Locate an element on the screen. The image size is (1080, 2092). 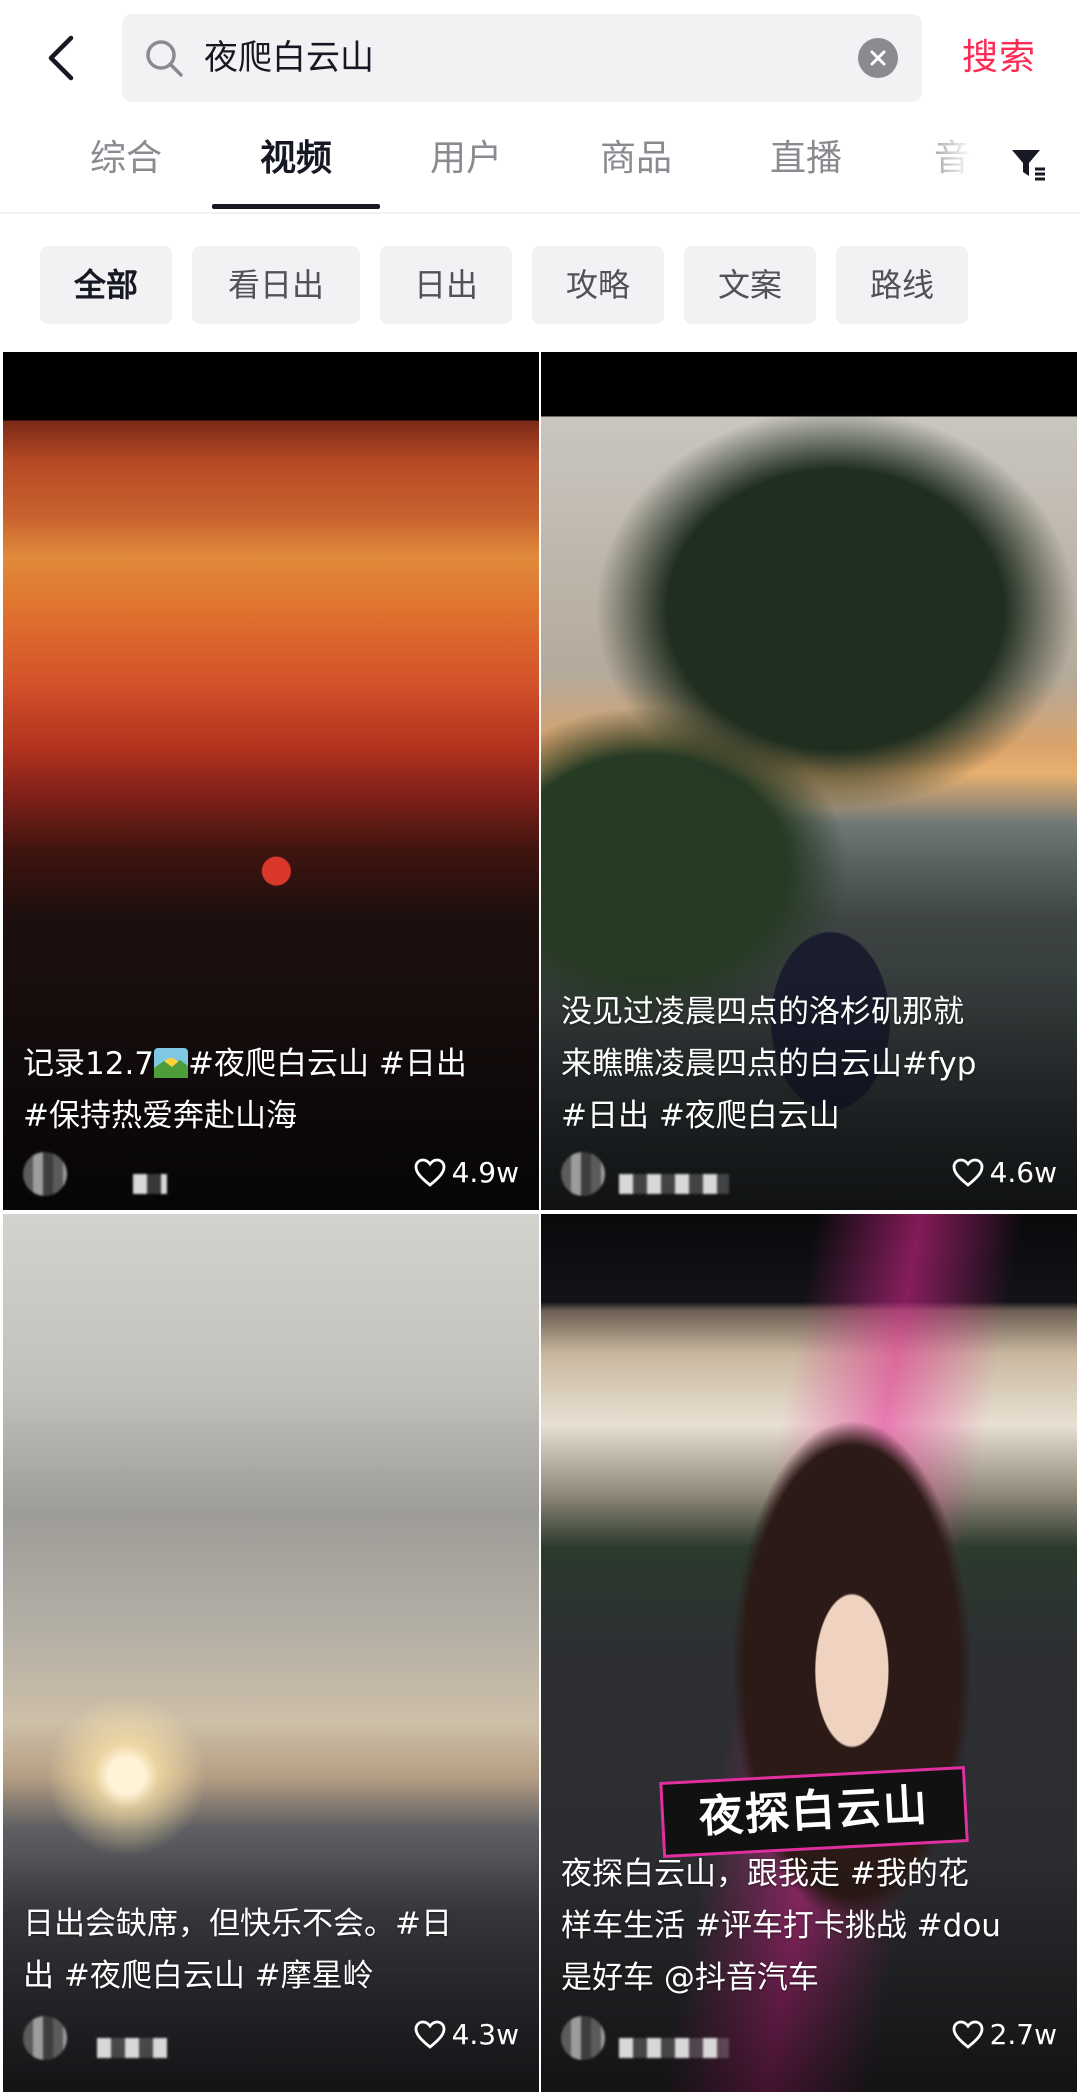
tab-users: 用户 is located at coordinates (466, 159).